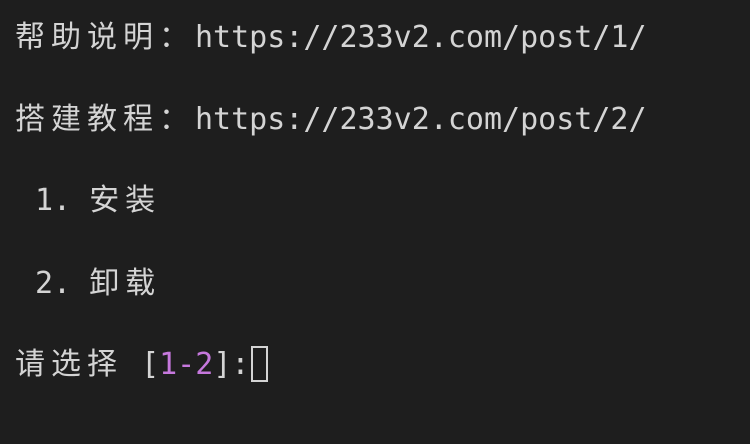  Describe the element at coordinates (125, 283) in the screenshot. I see `option-label: 卸载` at that location.